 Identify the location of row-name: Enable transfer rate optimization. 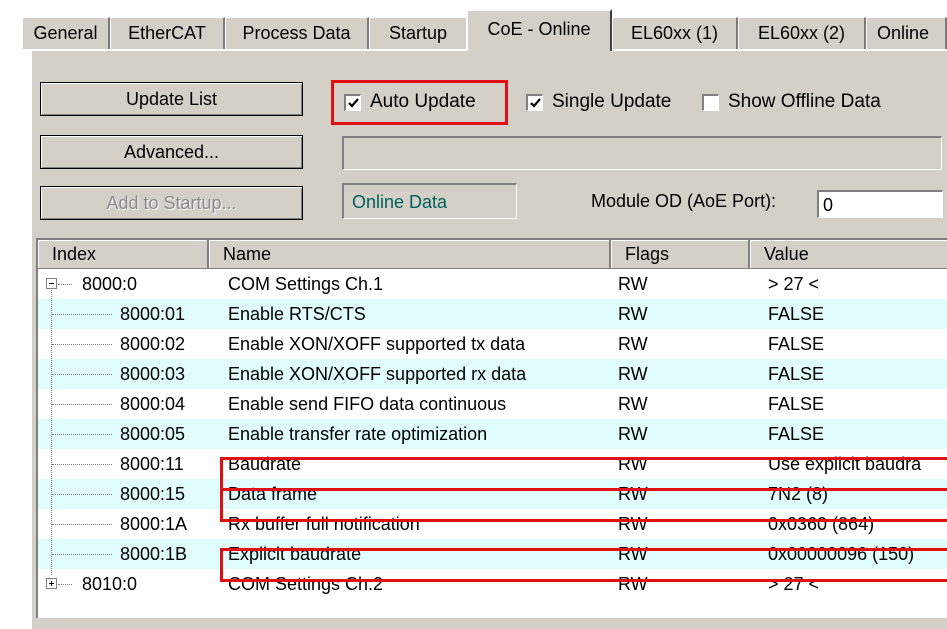
(358, 434).